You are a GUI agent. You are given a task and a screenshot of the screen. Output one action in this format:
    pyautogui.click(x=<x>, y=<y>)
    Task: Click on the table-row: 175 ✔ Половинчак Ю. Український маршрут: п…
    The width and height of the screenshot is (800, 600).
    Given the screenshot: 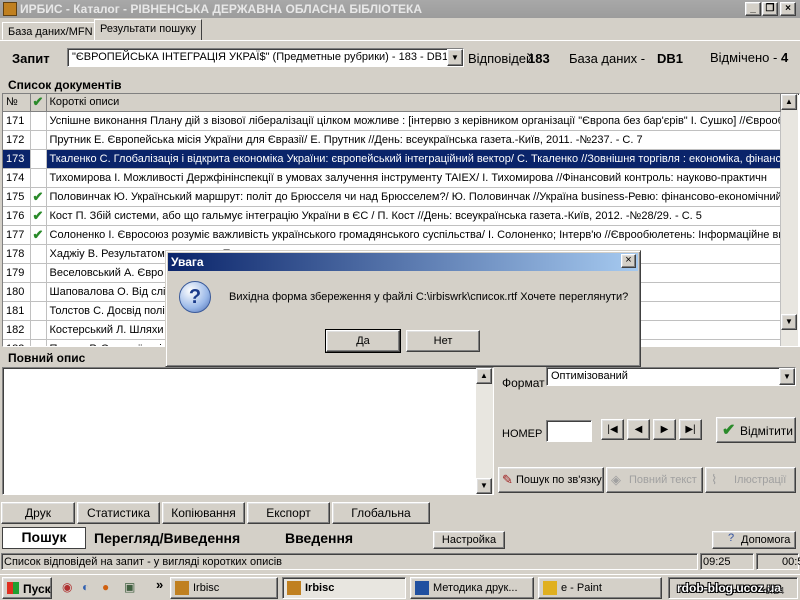 What is the action you would take?
    pyautogui.click(x=392, y=197)
    